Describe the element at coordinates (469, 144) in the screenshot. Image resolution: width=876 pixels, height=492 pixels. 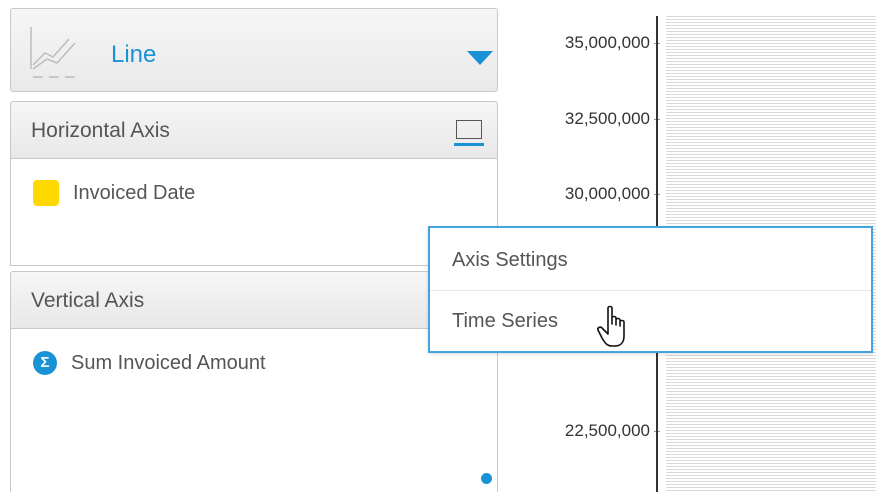
I see `axis-toggle-bar` at that location.